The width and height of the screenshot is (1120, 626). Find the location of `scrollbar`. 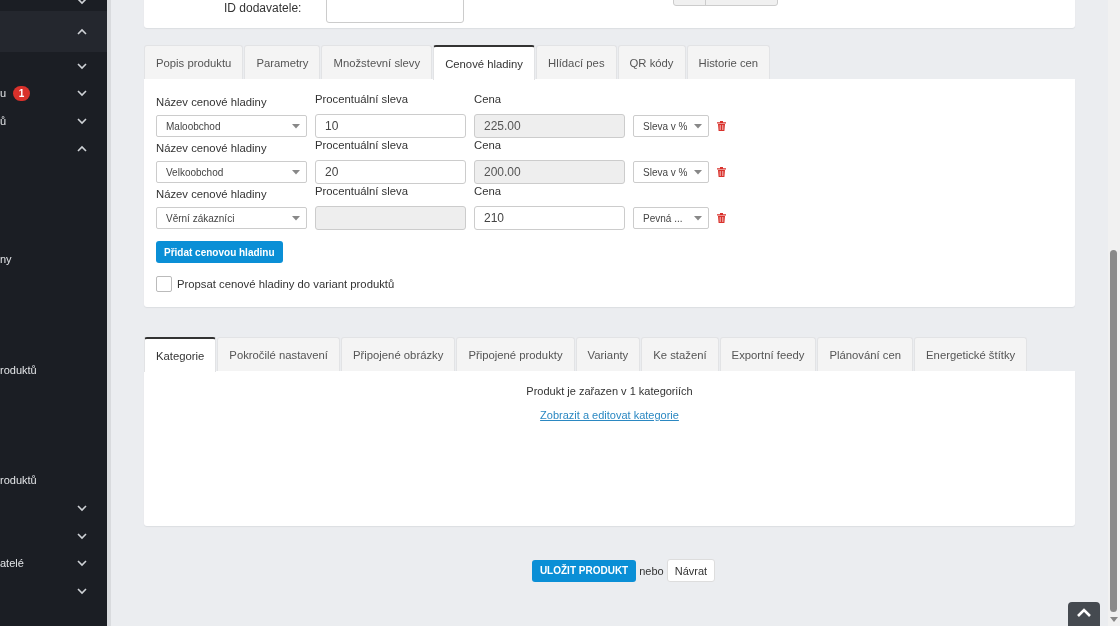

scrollbar is located at coordinates (1114, 313).